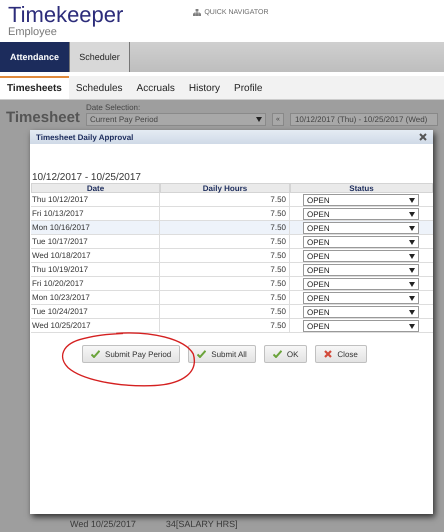 Image resolution: width=444 pixels, height=532 pixels. What do you see at coordinates (197, 12) in the screenshot?
I see `org-chart-icon` at bounding box center [197, 12].